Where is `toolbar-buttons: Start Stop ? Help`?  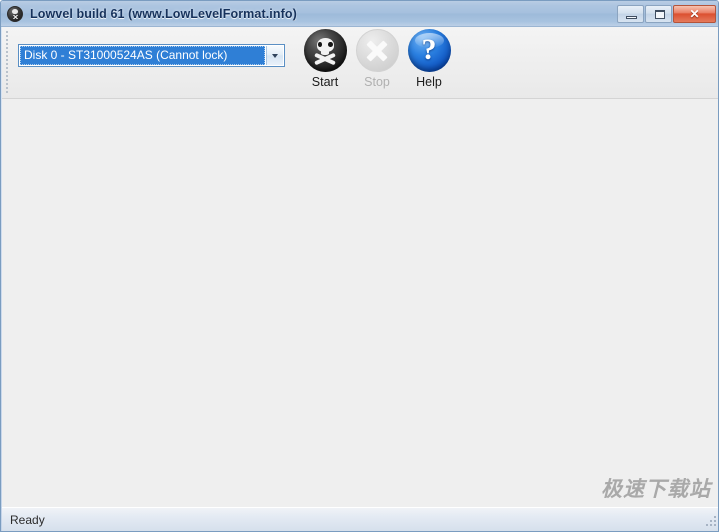
toolbar-buttons: Start Stop ? Help is located at coordinates (377, 59).